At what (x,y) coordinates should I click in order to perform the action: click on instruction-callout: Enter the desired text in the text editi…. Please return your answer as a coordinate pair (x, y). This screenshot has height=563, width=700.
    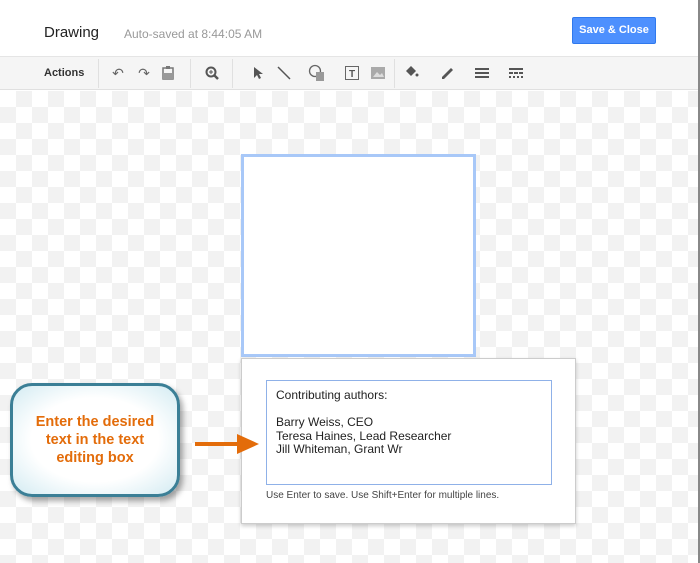
    Looking at the image, I should click on (95, 440).